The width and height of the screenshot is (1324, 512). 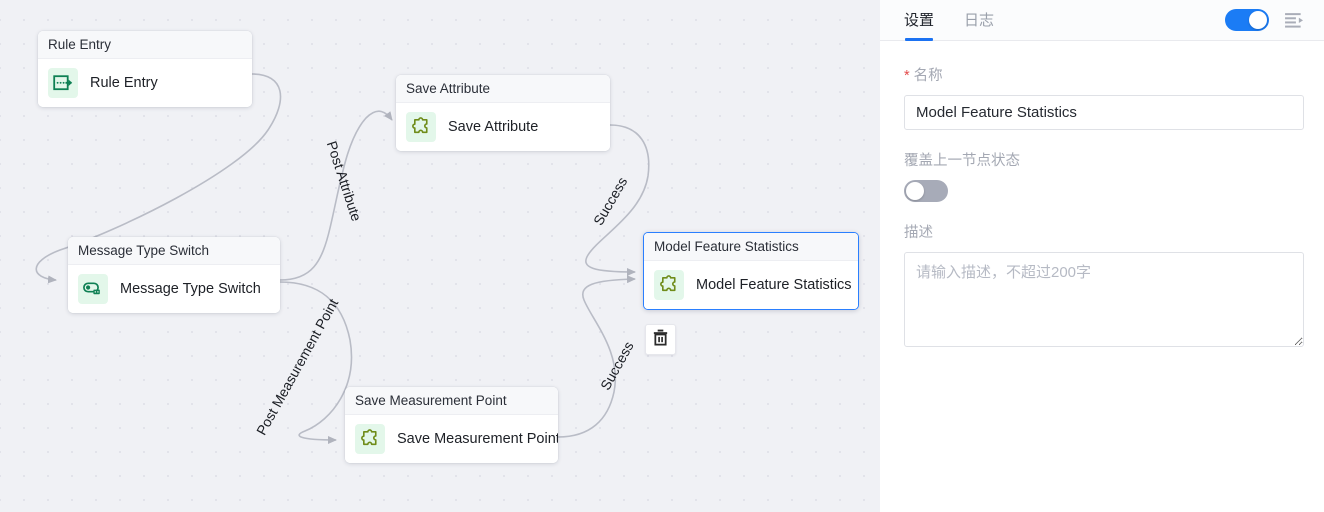 I want to click on tab-logs-label: 日志, so click(x=979, y=20).